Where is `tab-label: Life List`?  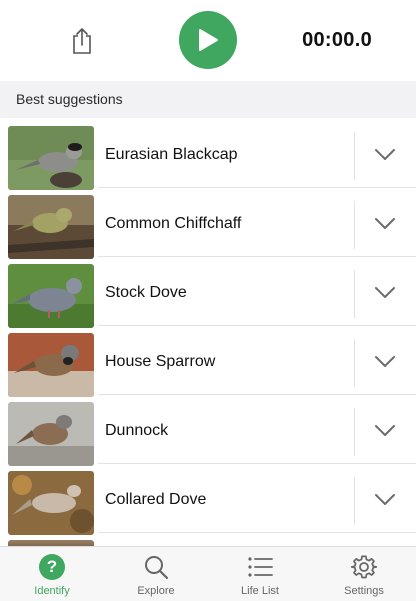 tab-label: Life List is located at coordinates (260, 591).